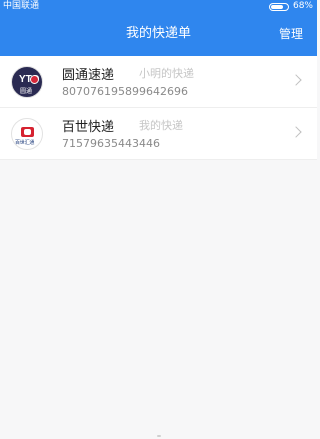 This screenshot has height=439, width=320. What do you see at coordinates (27, 82) in the screenshot?
I see `yto-logo-icon: YTO 圆通` at bounding box center [27, 82].